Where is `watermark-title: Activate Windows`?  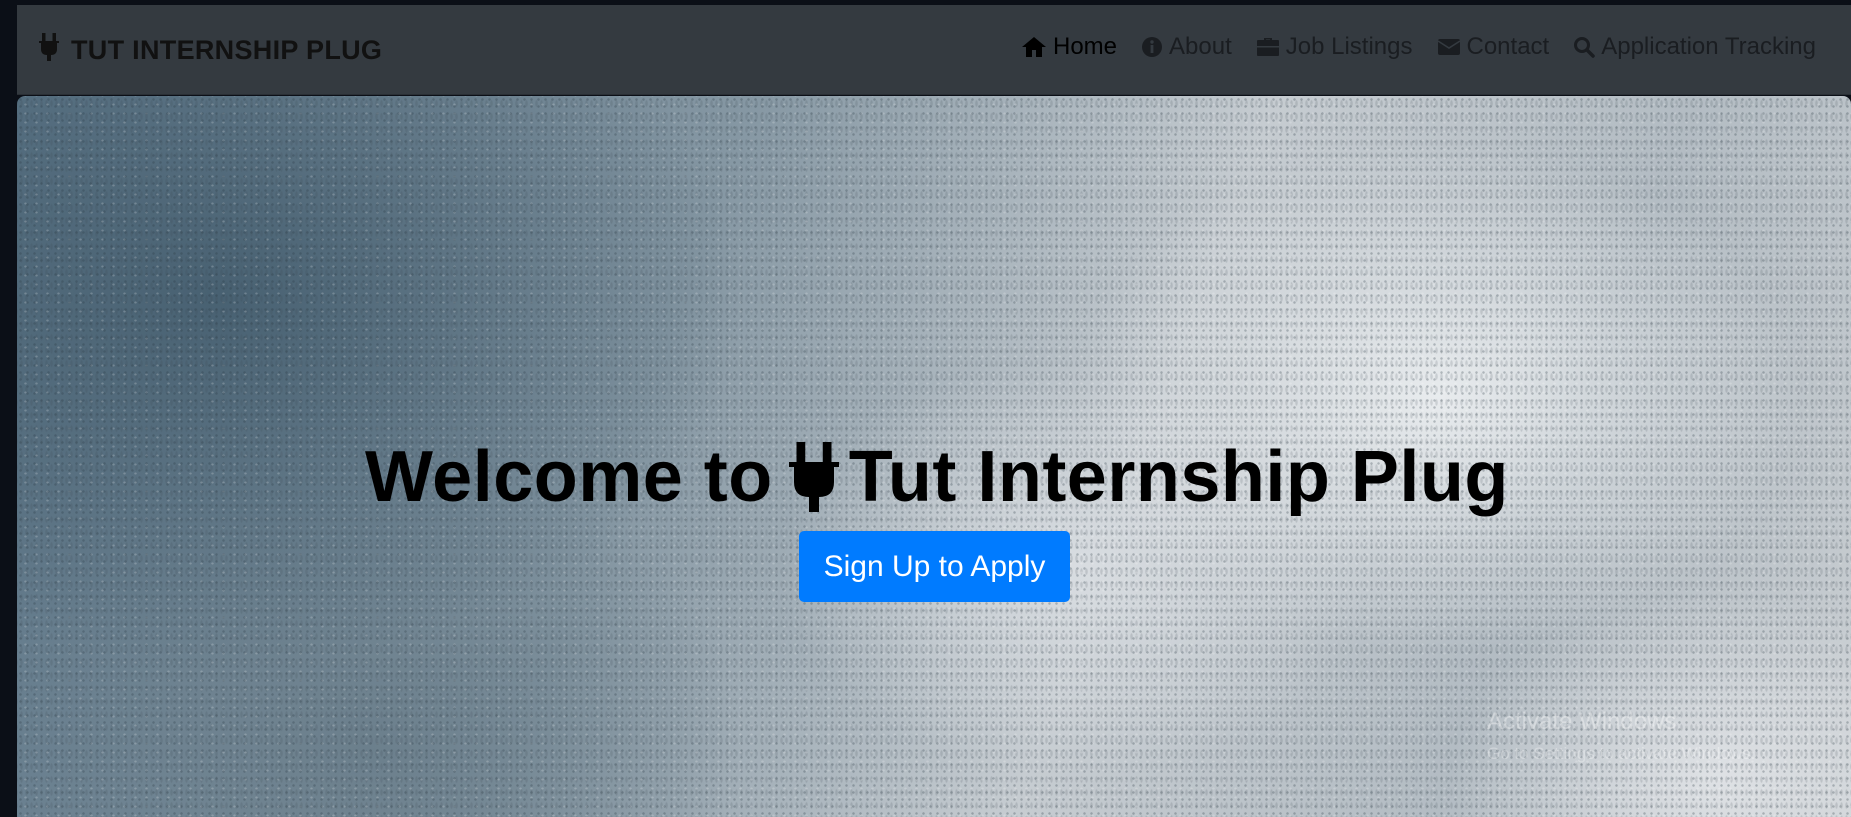 watermark-title: Activate Windows is located at coordinates (1582, 721).